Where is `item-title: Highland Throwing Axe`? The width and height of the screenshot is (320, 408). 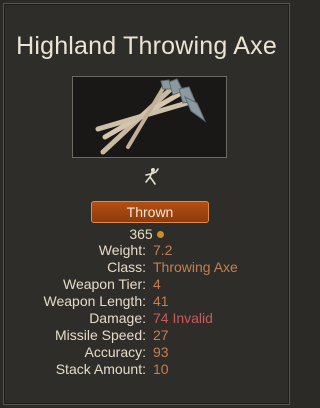
item-title: Highland Throwing Axe is located at coordinates (146, 46).